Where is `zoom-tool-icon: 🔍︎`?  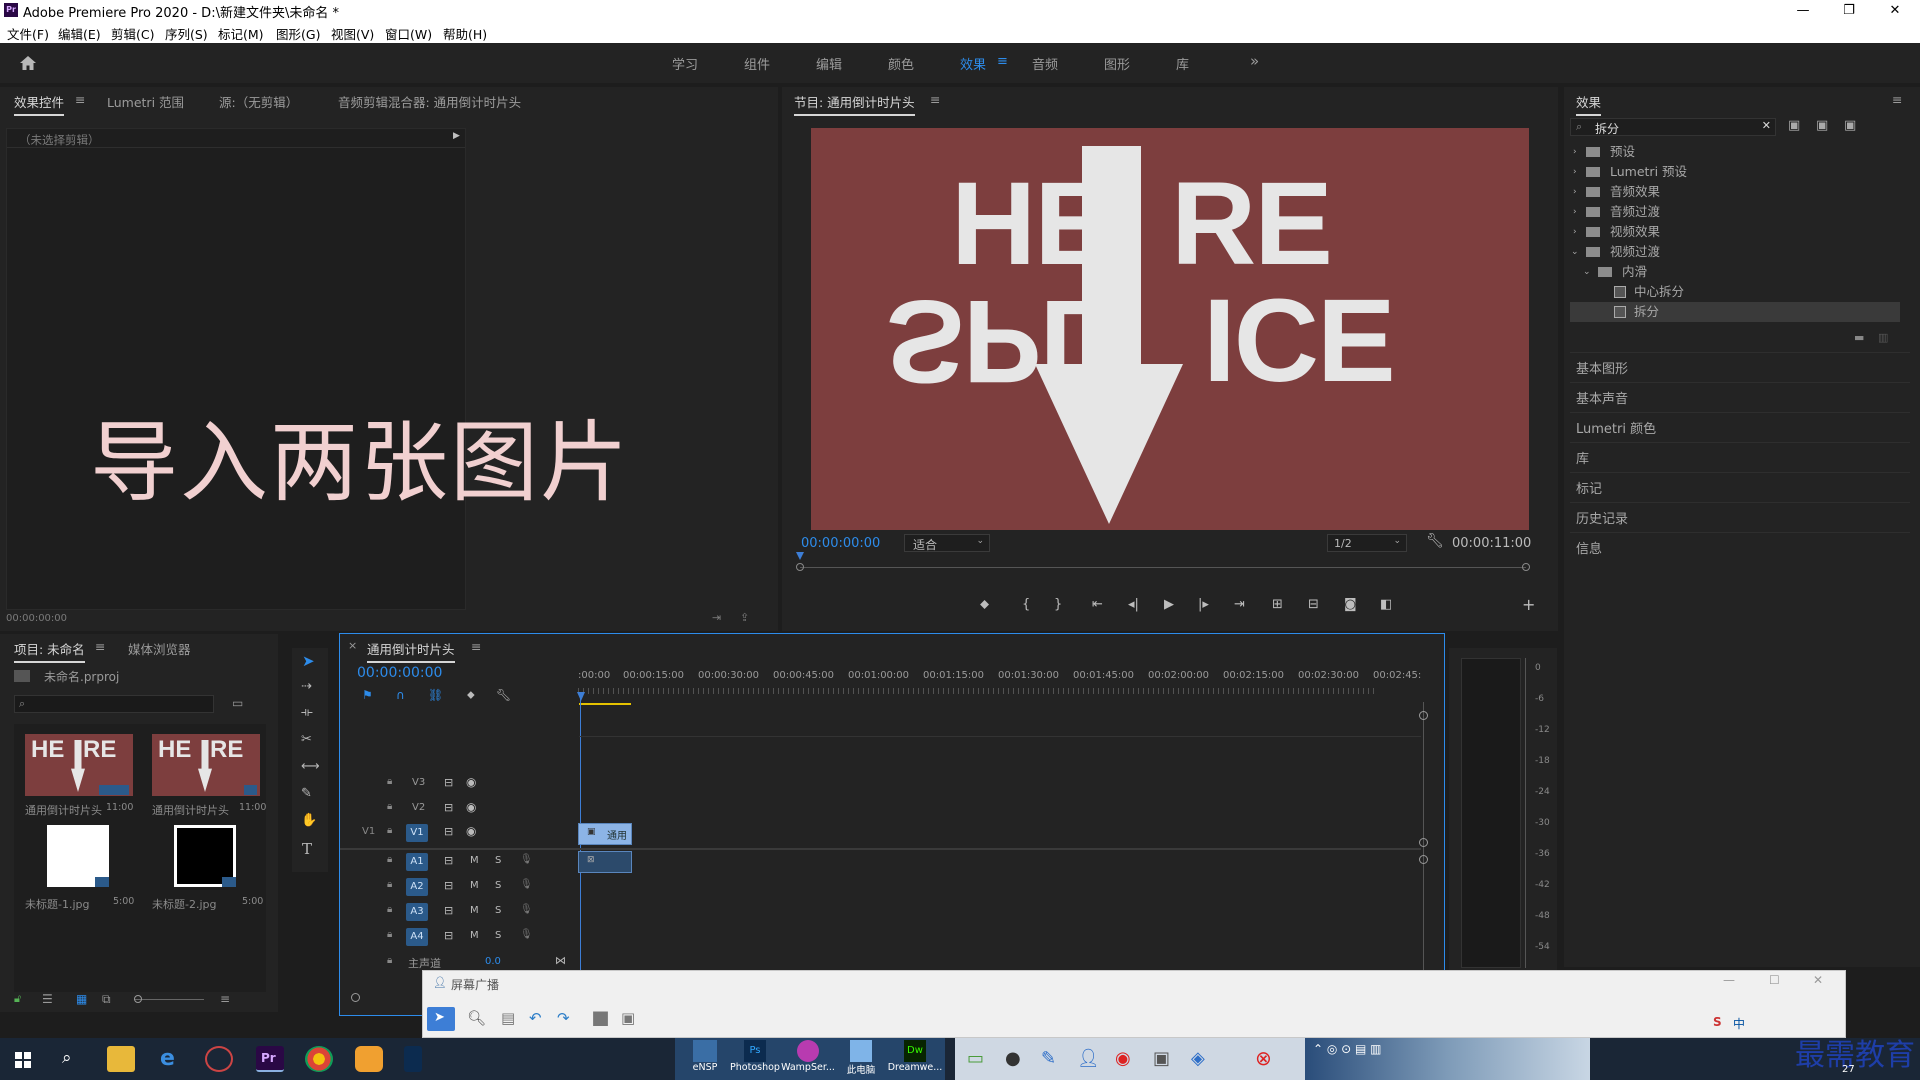
zoom-tool-icon: 🔍︎ is located at coordinates (476, 1018).